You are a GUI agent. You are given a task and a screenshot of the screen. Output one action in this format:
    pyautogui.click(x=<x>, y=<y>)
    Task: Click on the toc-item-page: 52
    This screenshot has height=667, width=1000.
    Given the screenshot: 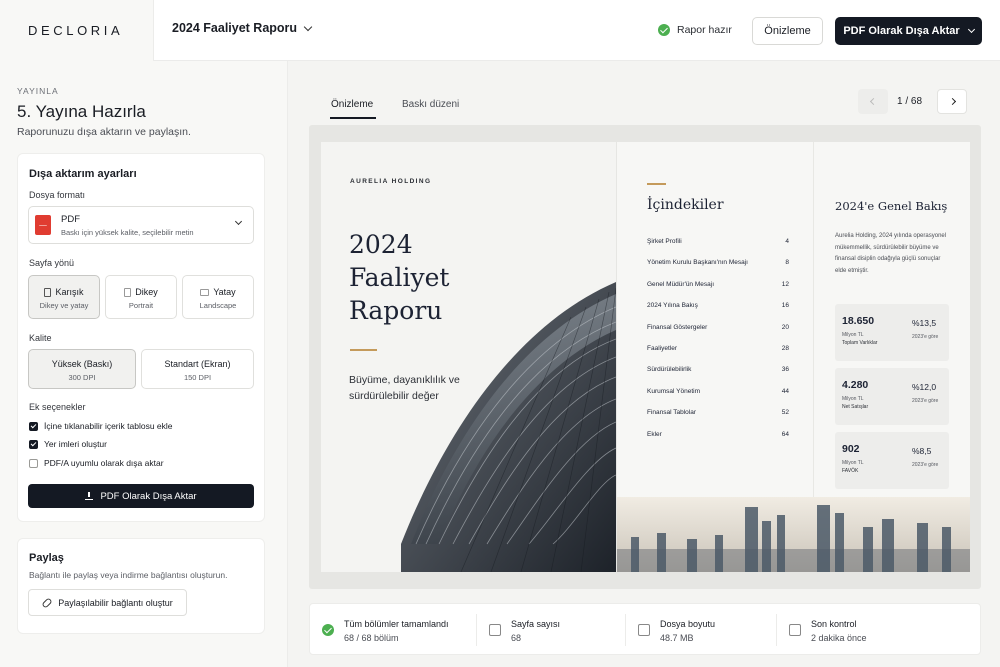 What is the action you would take?
    pyautogui.click(x=785, y=413)
    